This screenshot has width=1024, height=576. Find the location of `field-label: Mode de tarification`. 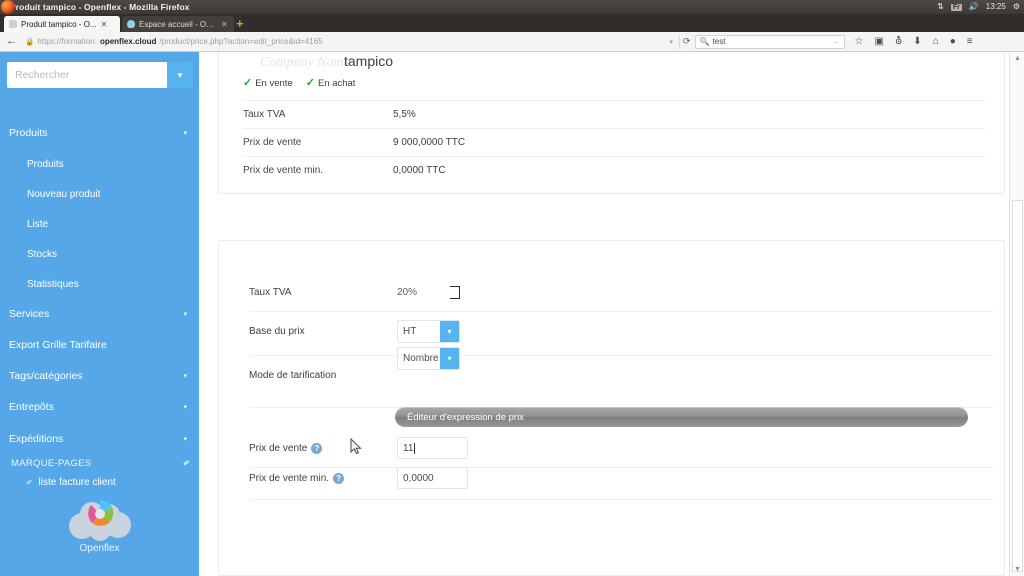

field-label: Mode de tarification is located at coordinates (293, 375).